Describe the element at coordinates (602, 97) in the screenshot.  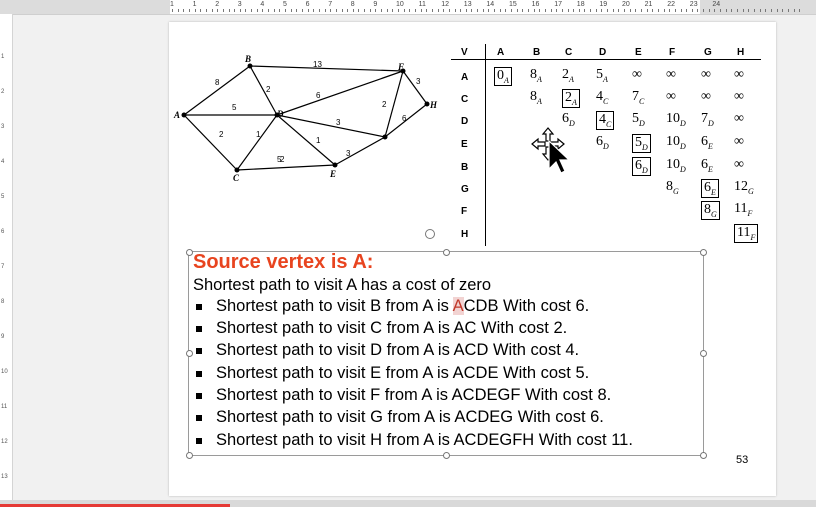
I see `table-cell: 4C` at that location.